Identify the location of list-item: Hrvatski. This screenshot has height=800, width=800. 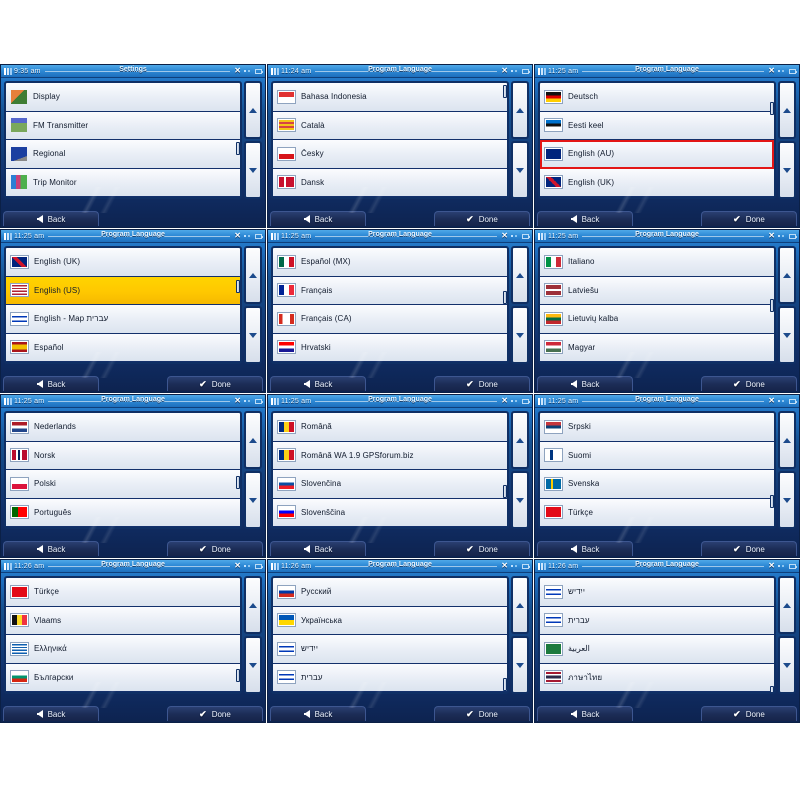
(390, 347).